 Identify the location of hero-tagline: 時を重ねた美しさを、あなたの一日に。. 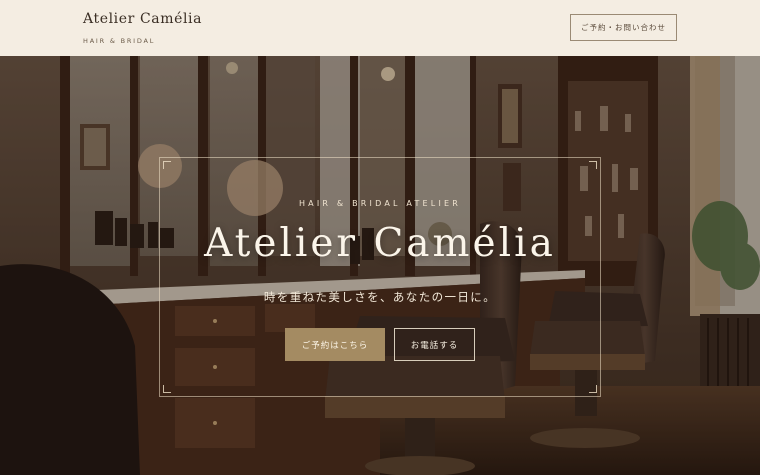
(380, 297).